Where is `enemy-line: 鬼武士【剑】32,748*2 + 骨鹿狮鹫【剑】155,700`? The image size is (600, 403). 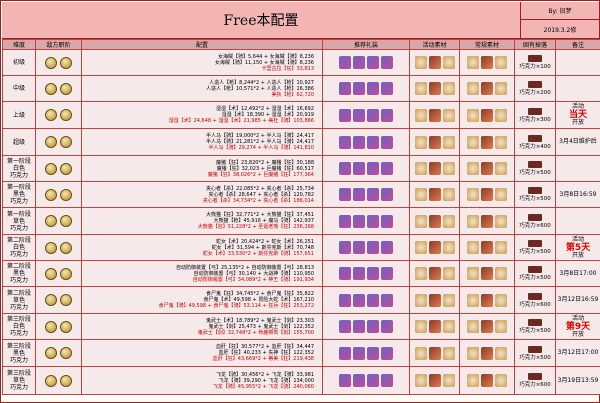
enemy-line: 鬼武士【剑】32,748*2 + 骨鹿狮鹫【剑】155,700 is located at coordinates (255, 332).